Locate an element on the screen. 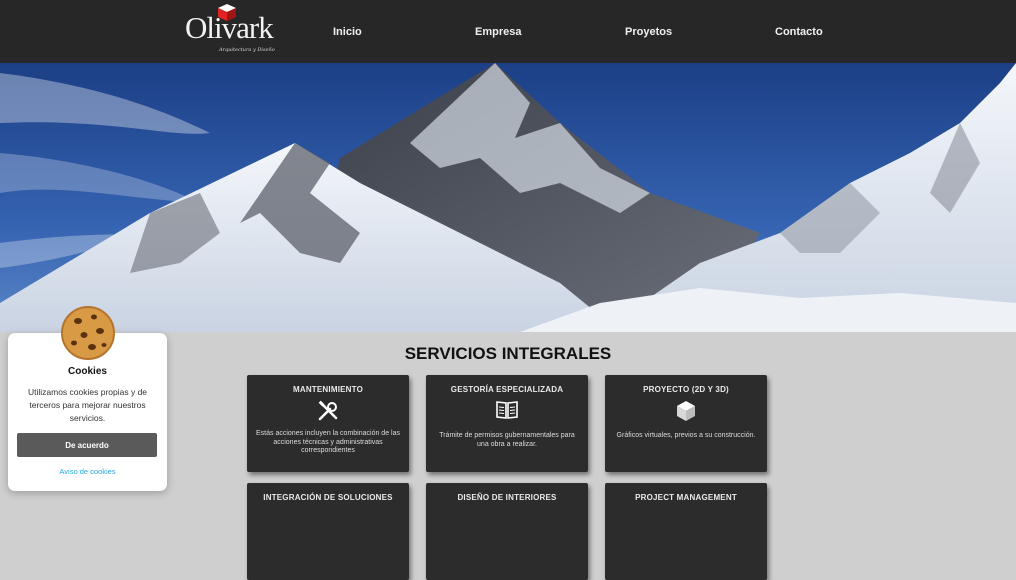 Image resolution: width=1016 pixels, height=580 pixels. tools-icon is located at coordinates (328, 410).